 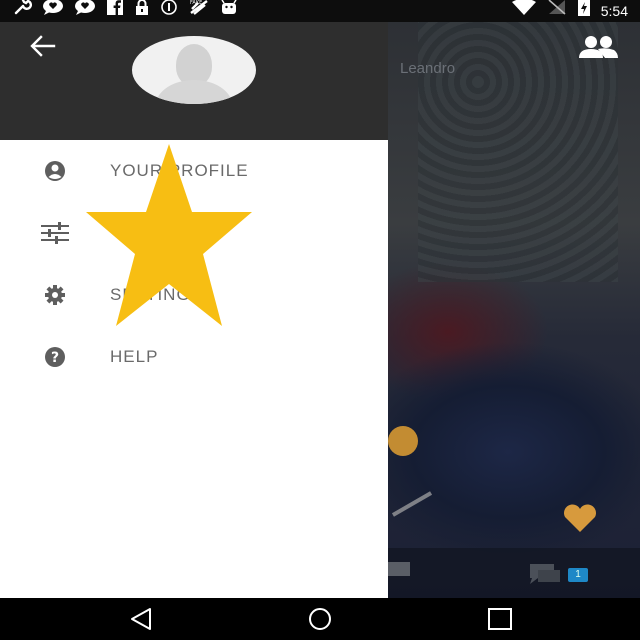 I want to click on clock-time: 5:54, so click(x=614, y=11).